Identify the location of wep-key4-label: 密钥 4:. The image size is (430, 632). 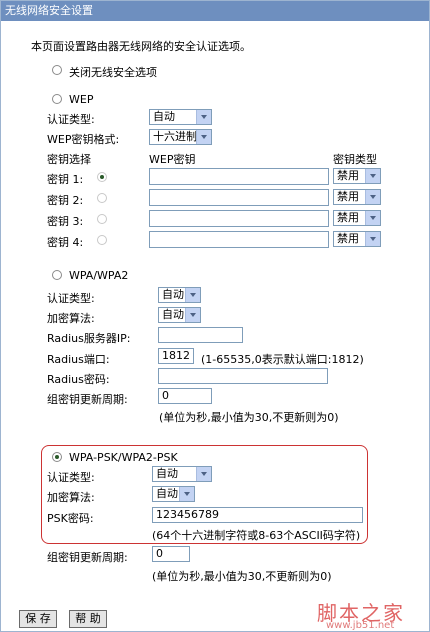
(65, 242).